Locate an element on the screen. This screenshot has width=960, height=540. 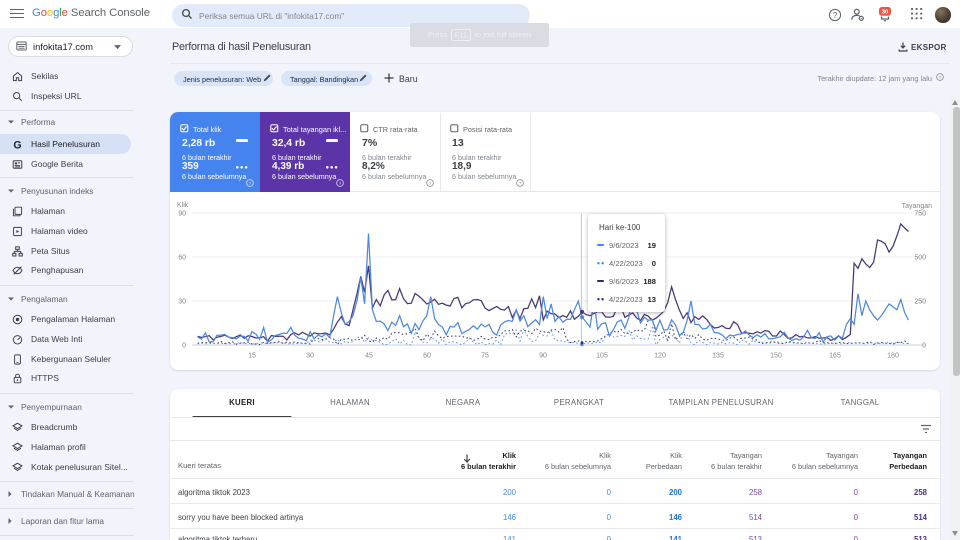
svg-text: Tayangan is located at coordinates (917, 206).